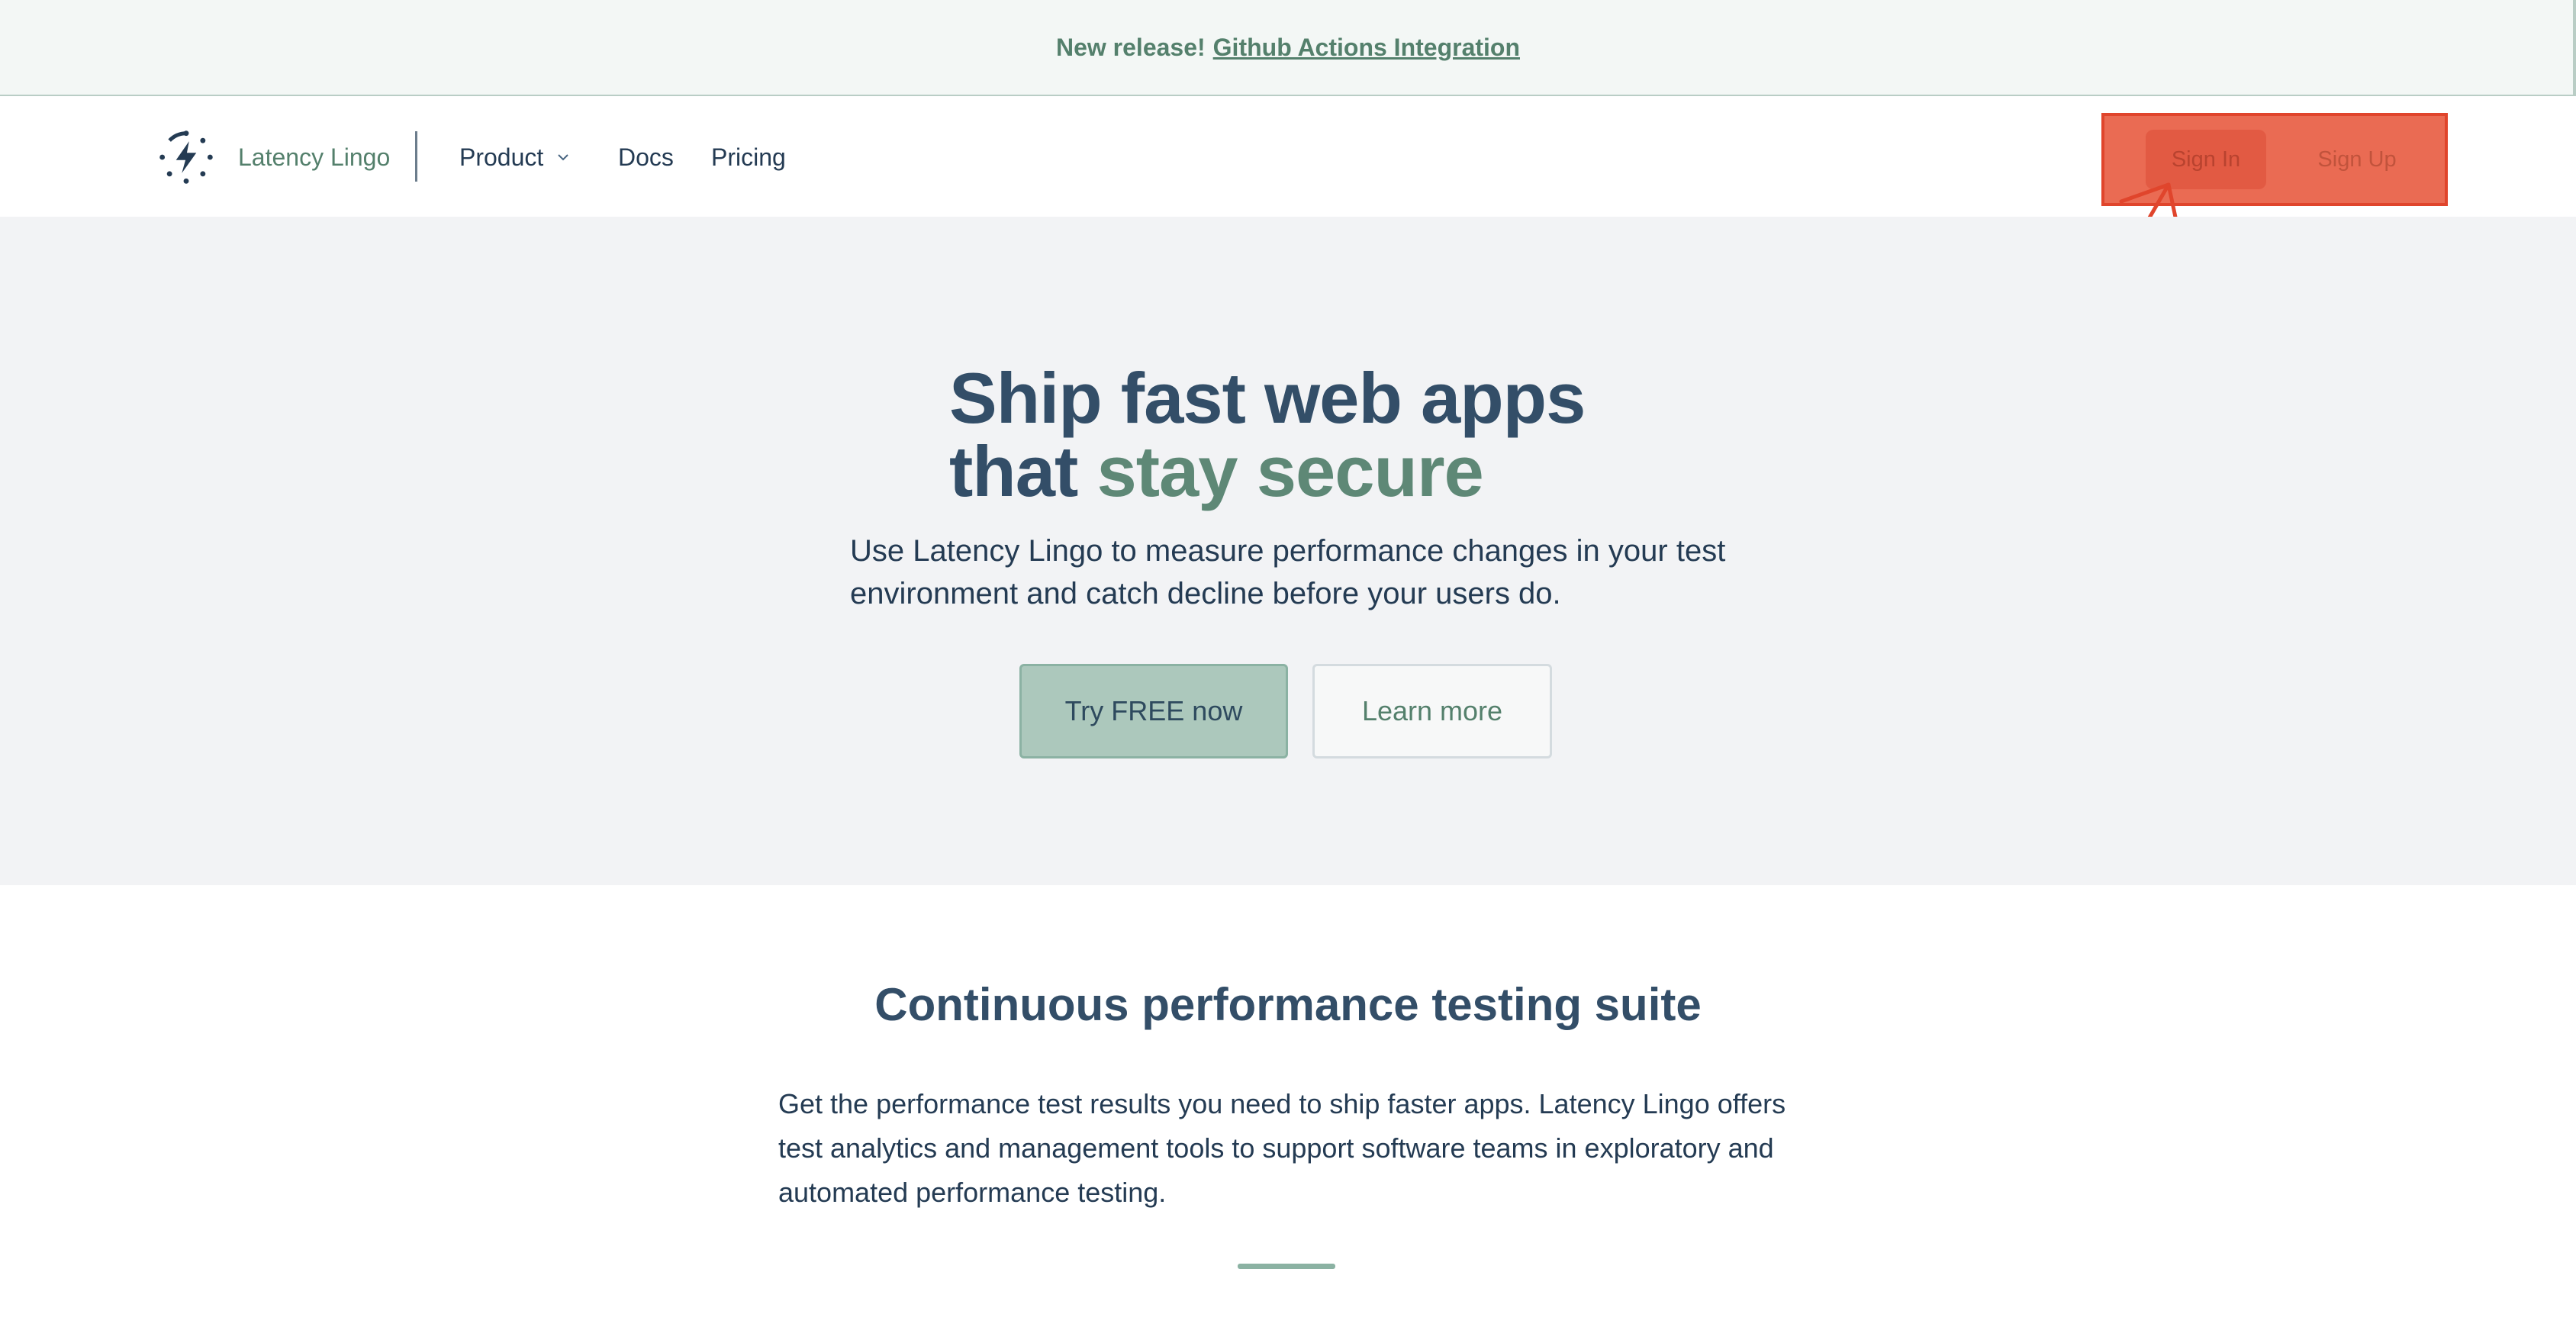  Describe the element at coordinates (1366, 48) in the screenshot. I see `announcement-link: Github Actions Integration` at that location.